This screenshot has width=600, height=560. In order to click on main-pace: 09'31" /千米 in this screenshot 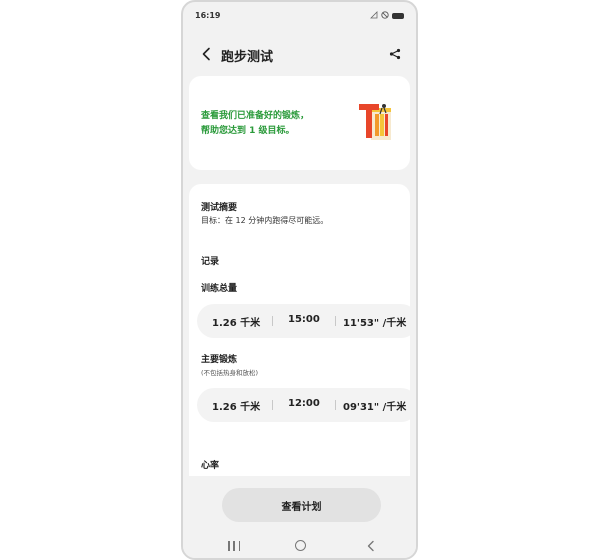, I will do `click(375, 407)`.